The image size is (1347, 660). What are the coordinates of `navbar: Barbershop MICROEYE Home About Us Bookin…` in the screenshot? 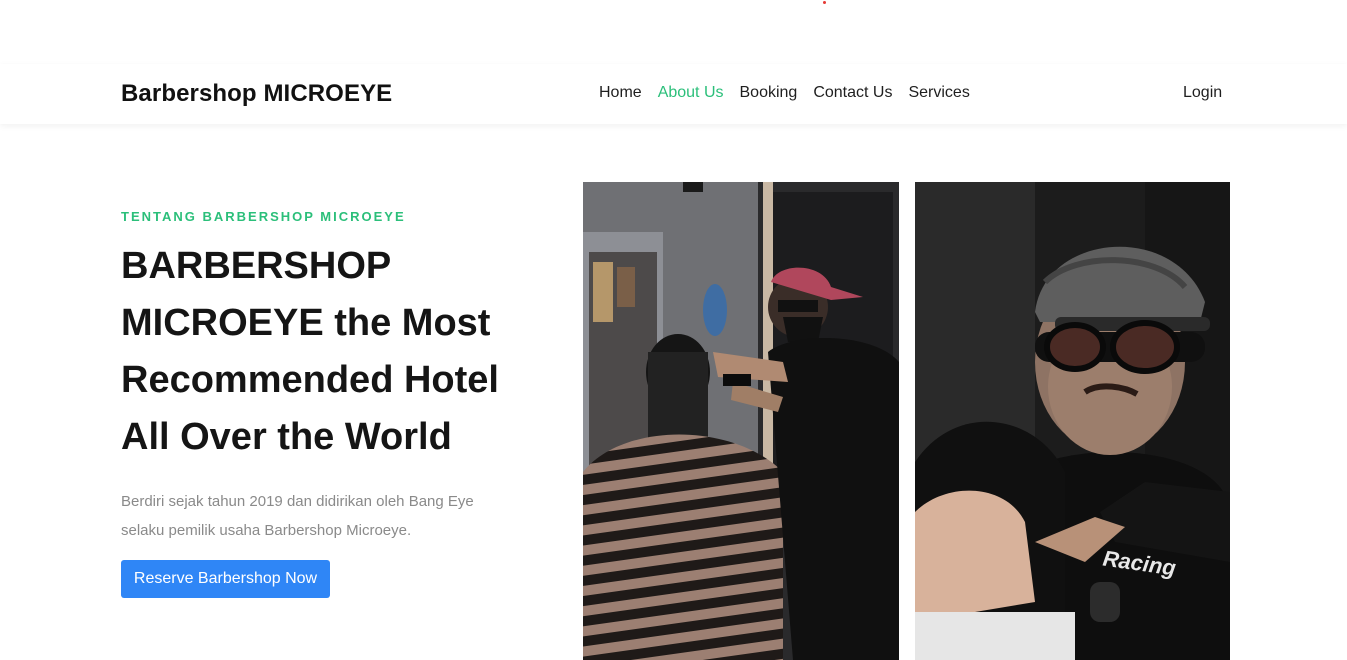 It's located at (673, 94).